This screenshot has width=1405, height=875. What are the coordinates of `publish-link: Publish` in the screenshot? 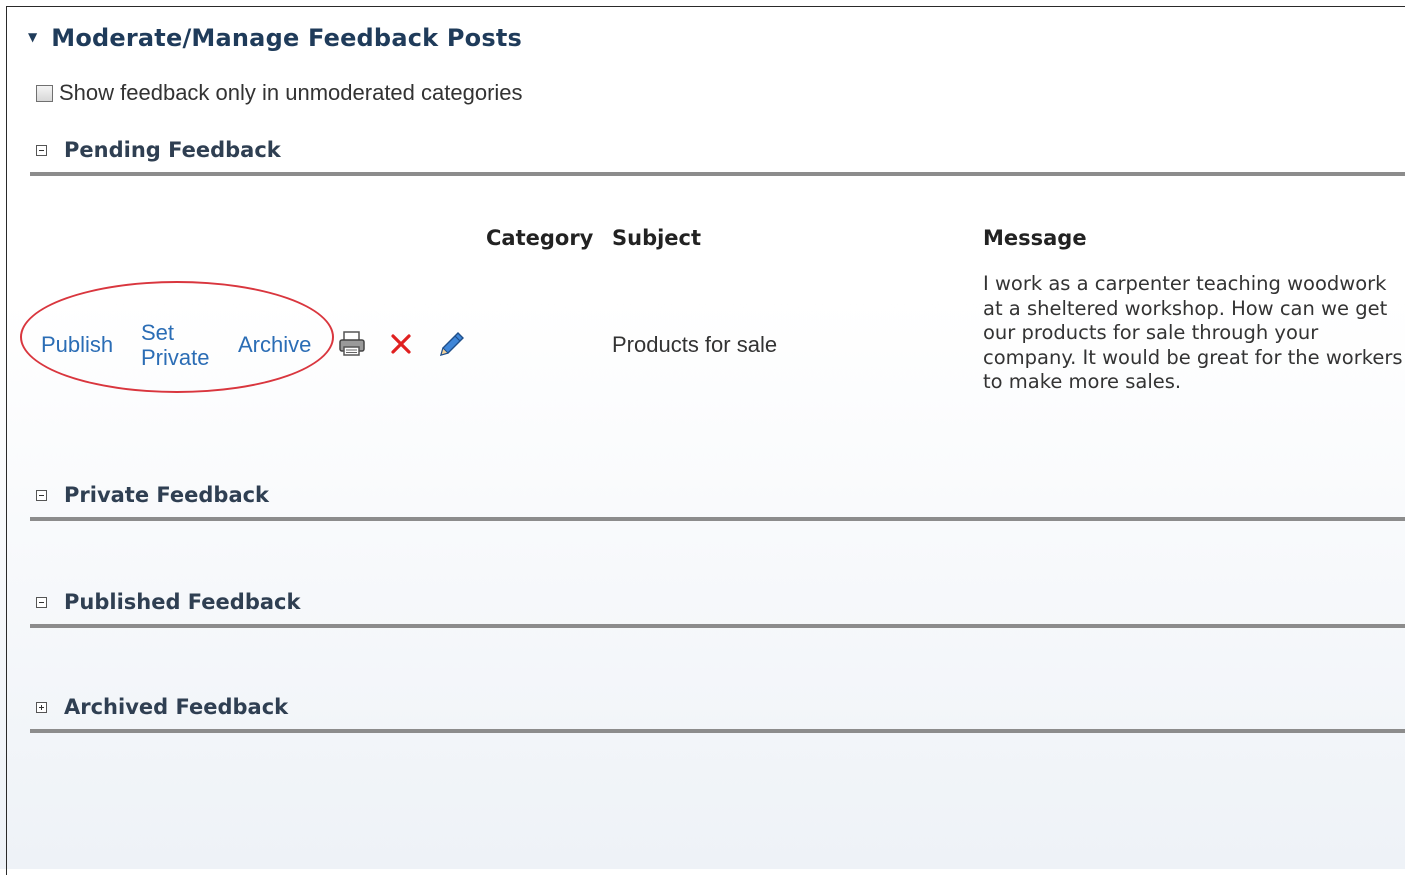 It's located at (77, 344).